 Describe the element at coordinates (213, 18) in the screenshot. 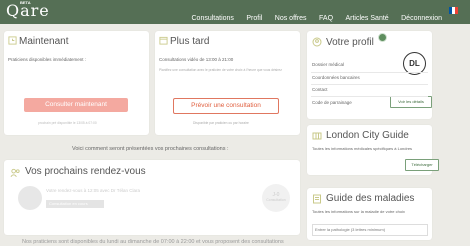

I see `nav-consultations: Consultations` at that location.